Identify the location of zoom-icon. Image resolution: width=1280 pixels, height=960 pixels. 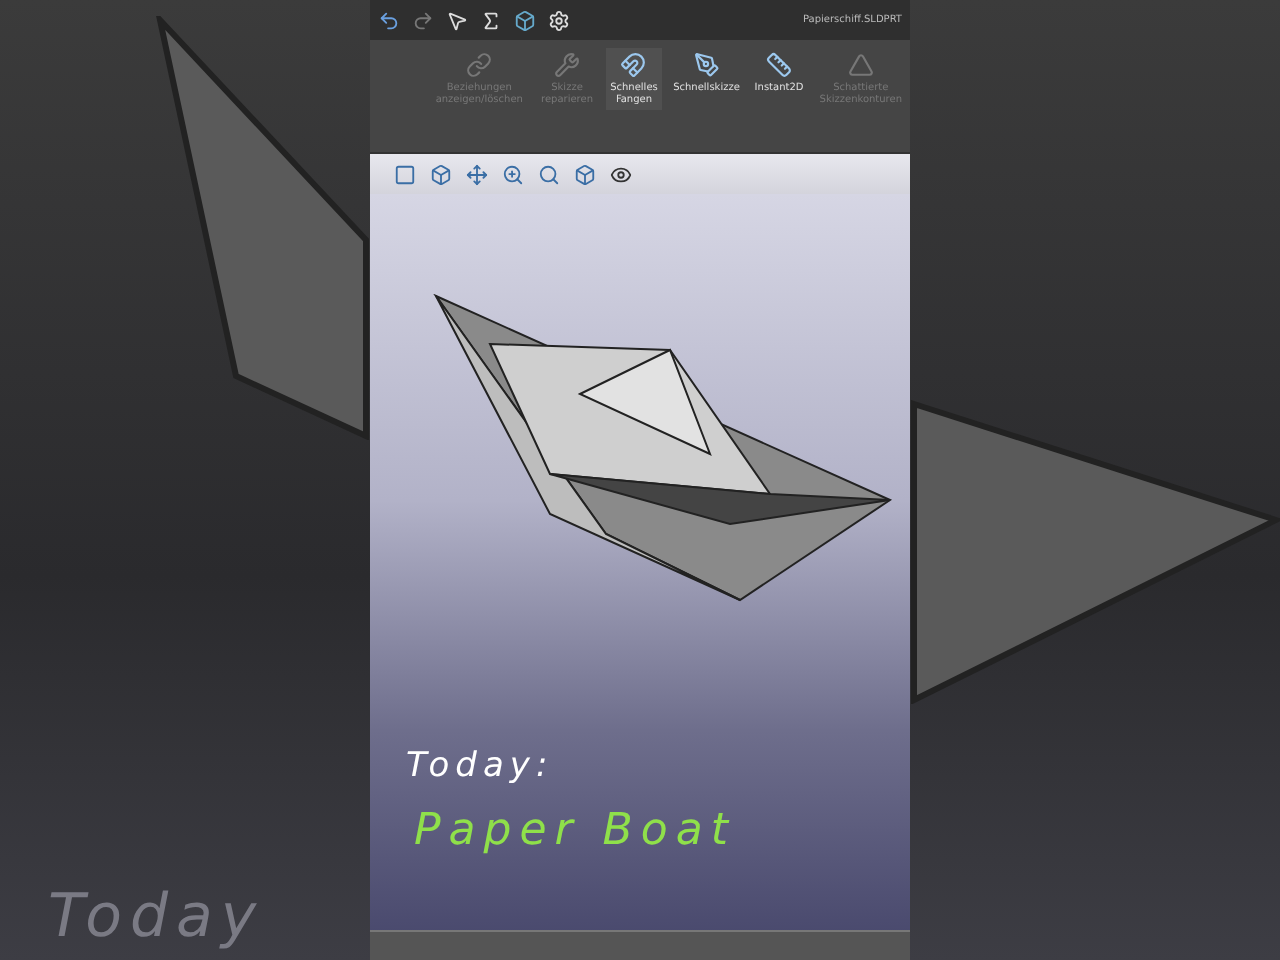
(513, 174).